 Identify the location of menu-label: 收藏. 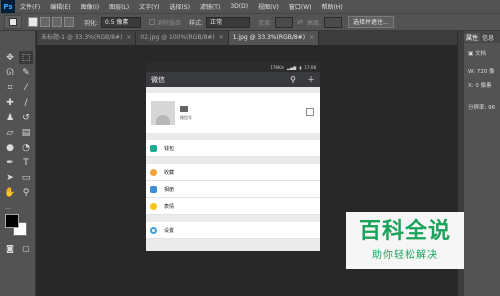
(169, 172).